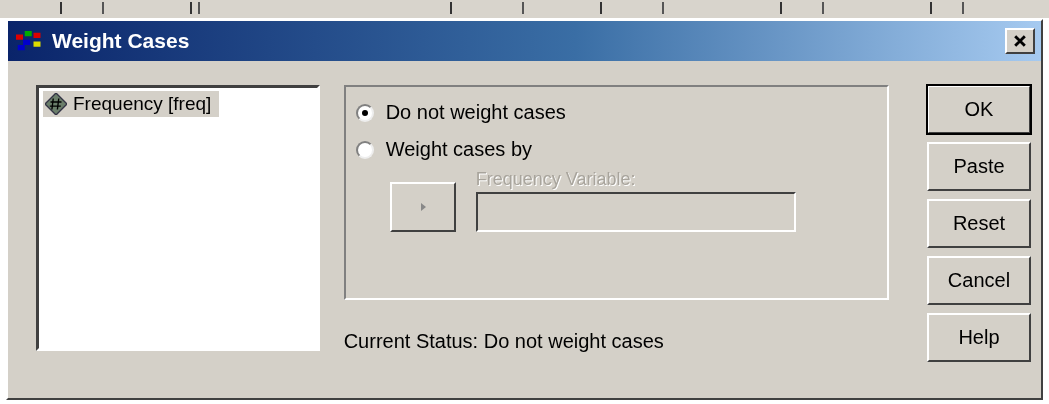 The width and height of the screenshot is (1049, 404). Describe the element at coordinates (504, 341) in the screenshot. I see `status-text: Current Status: Do not weight cases` at that location.